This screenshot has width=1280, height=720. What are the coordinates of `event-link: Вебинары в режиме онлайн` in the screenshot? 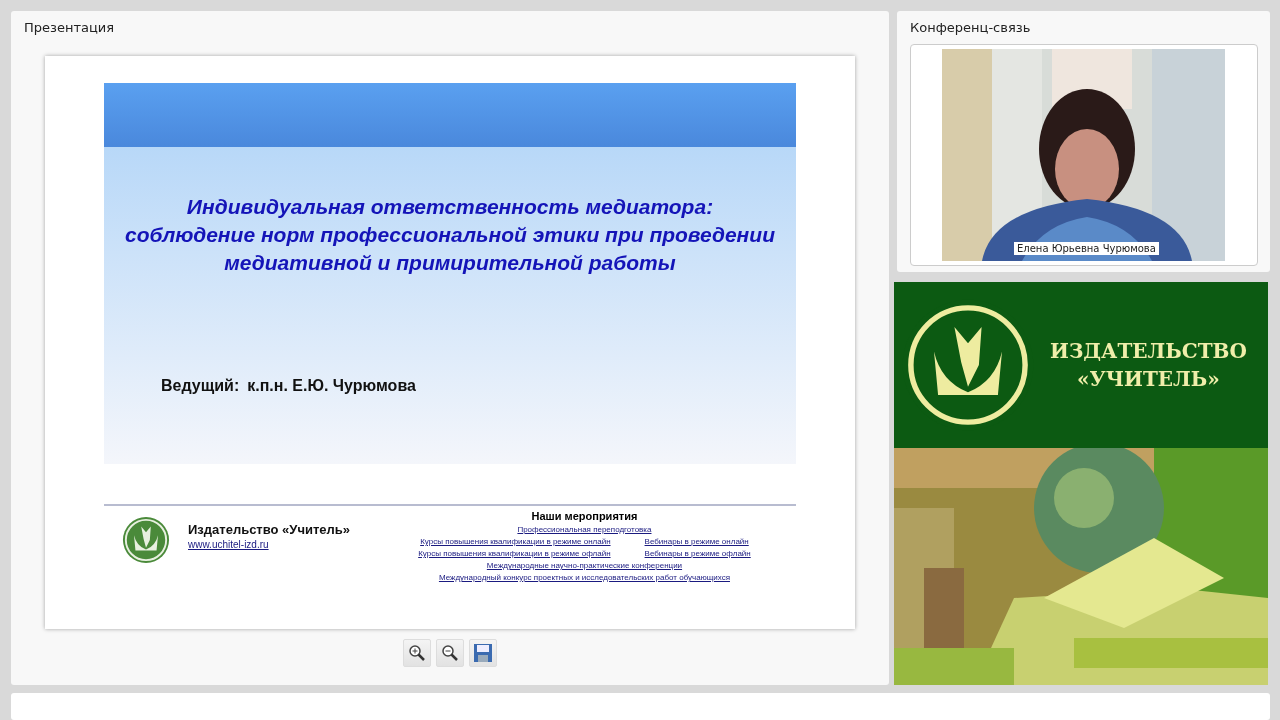 It's located at (696, 541).